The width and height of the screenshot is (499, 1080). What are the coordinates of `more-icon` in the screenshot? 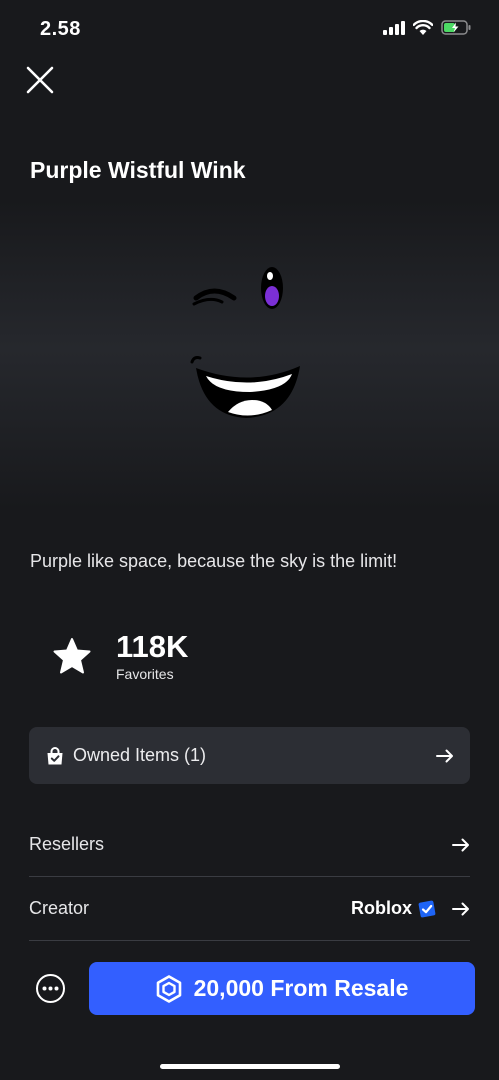 It's located at (50, 988).